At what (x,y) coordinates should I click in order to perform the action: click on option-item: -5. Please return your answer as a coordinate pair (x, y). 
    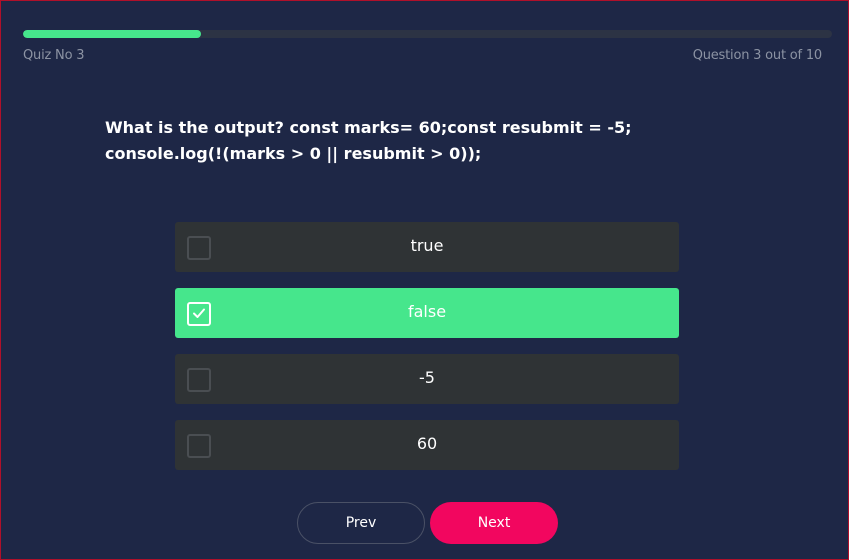
    Looking at the image, I should click on (427, 379).